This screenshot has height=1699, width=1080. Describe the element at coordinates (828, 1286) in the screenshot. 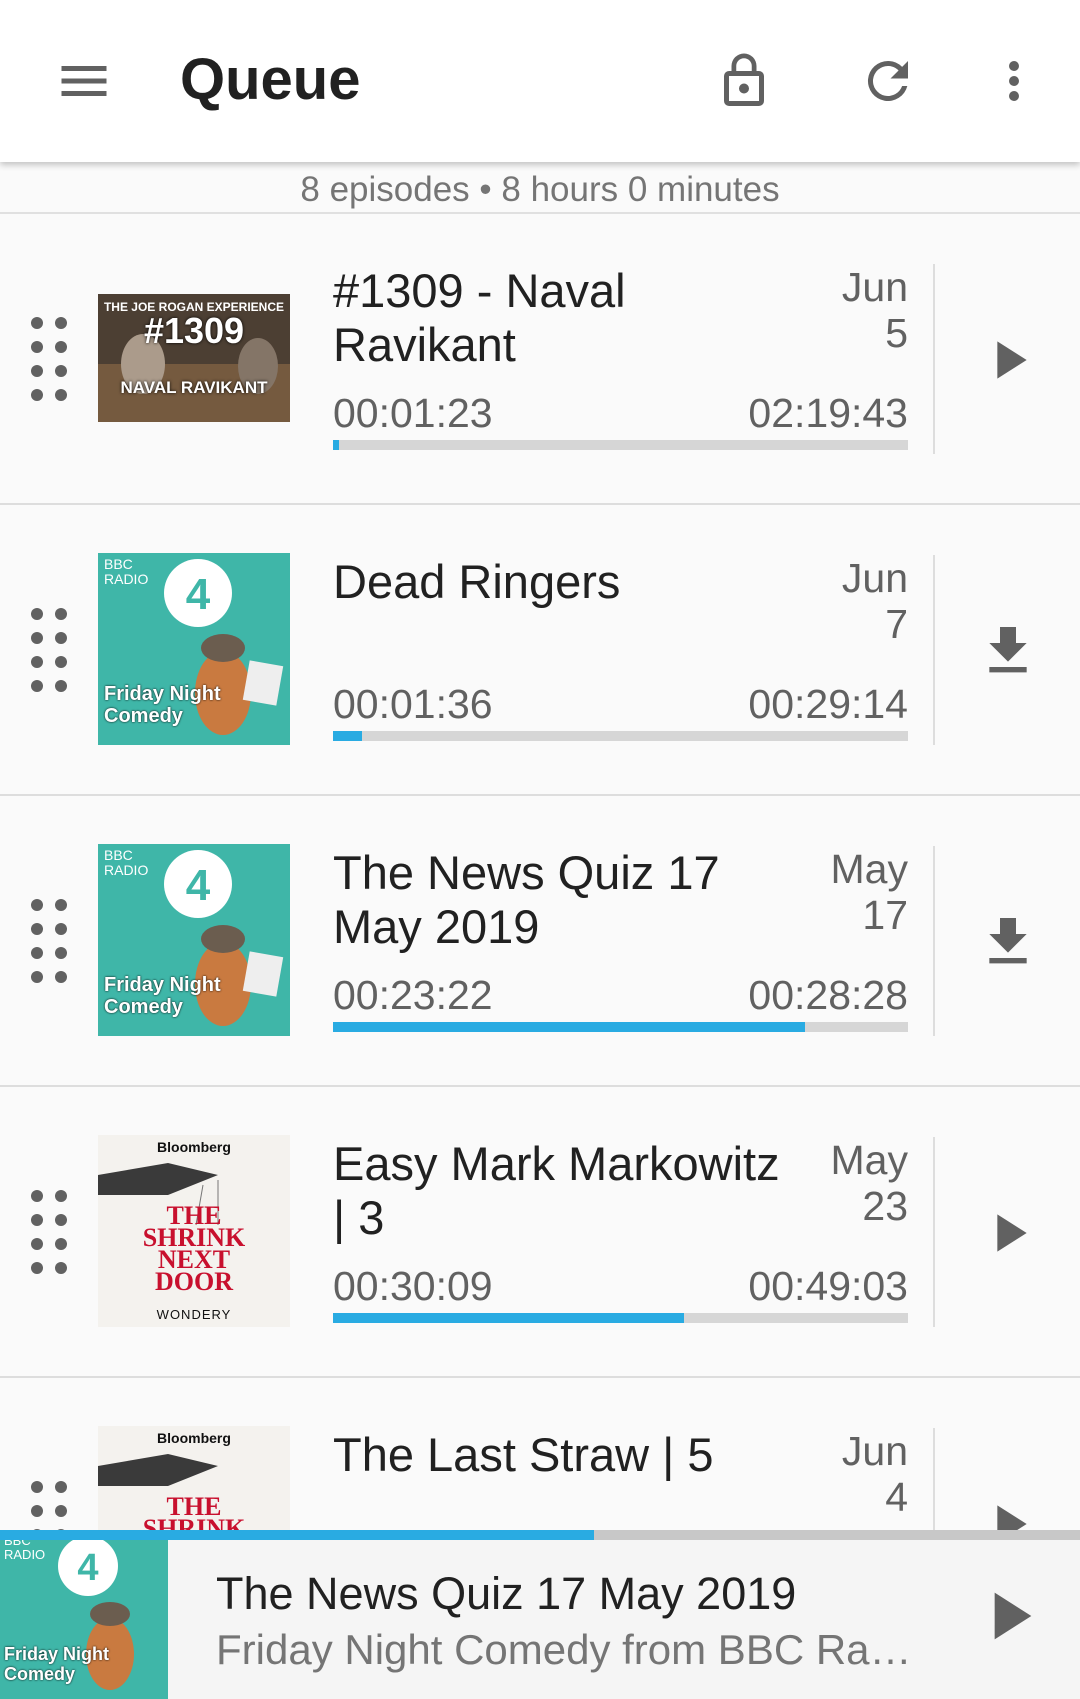

I see `episode-duration: 00:49:03` at that location.